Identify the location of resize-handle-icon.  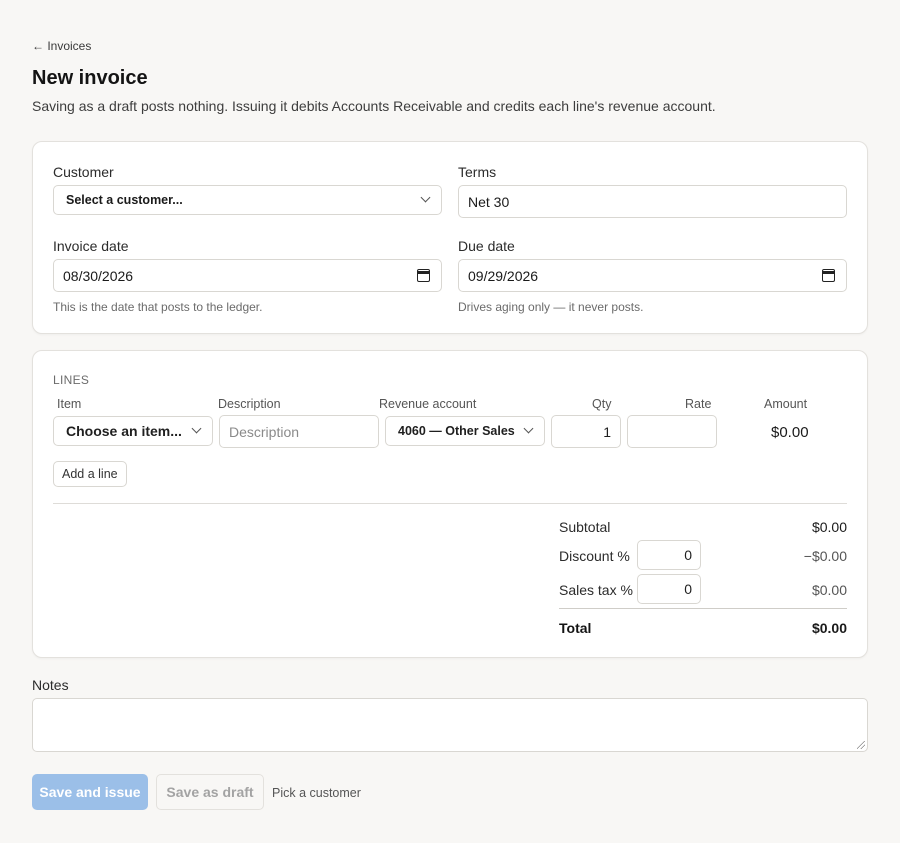
(861, 745).